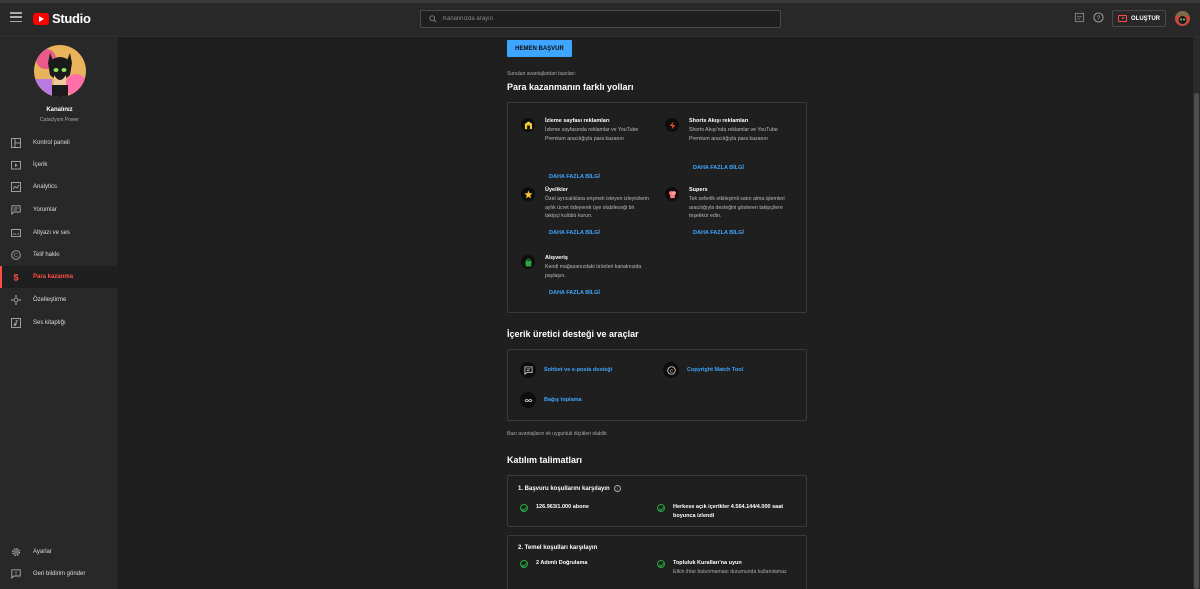  Describe the element at coordinates (562, 507) in the screenshot. I see `requirement-text: 126.963/1.000 abone` at that location.